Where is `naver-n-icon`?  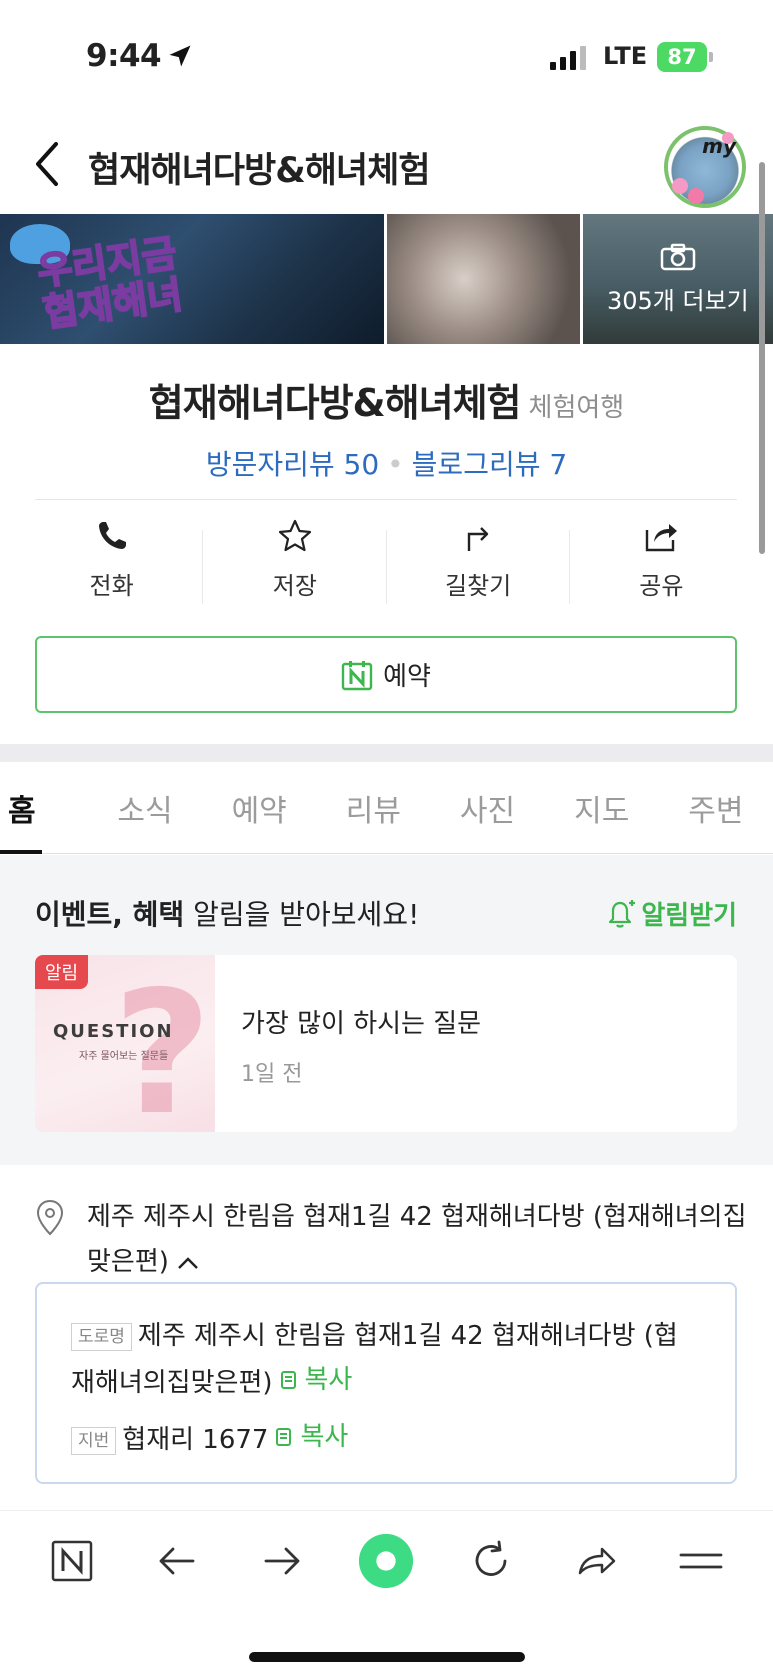
naver-n-icon is located at coordinates (72, 1560).